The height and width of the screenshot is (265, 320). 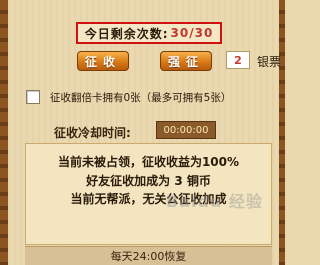 What do you see at coordinates (148, 255) in the screenshot?
I see `reset-time-bar: 每天24:00恢复` at bounding box center [148, 255].